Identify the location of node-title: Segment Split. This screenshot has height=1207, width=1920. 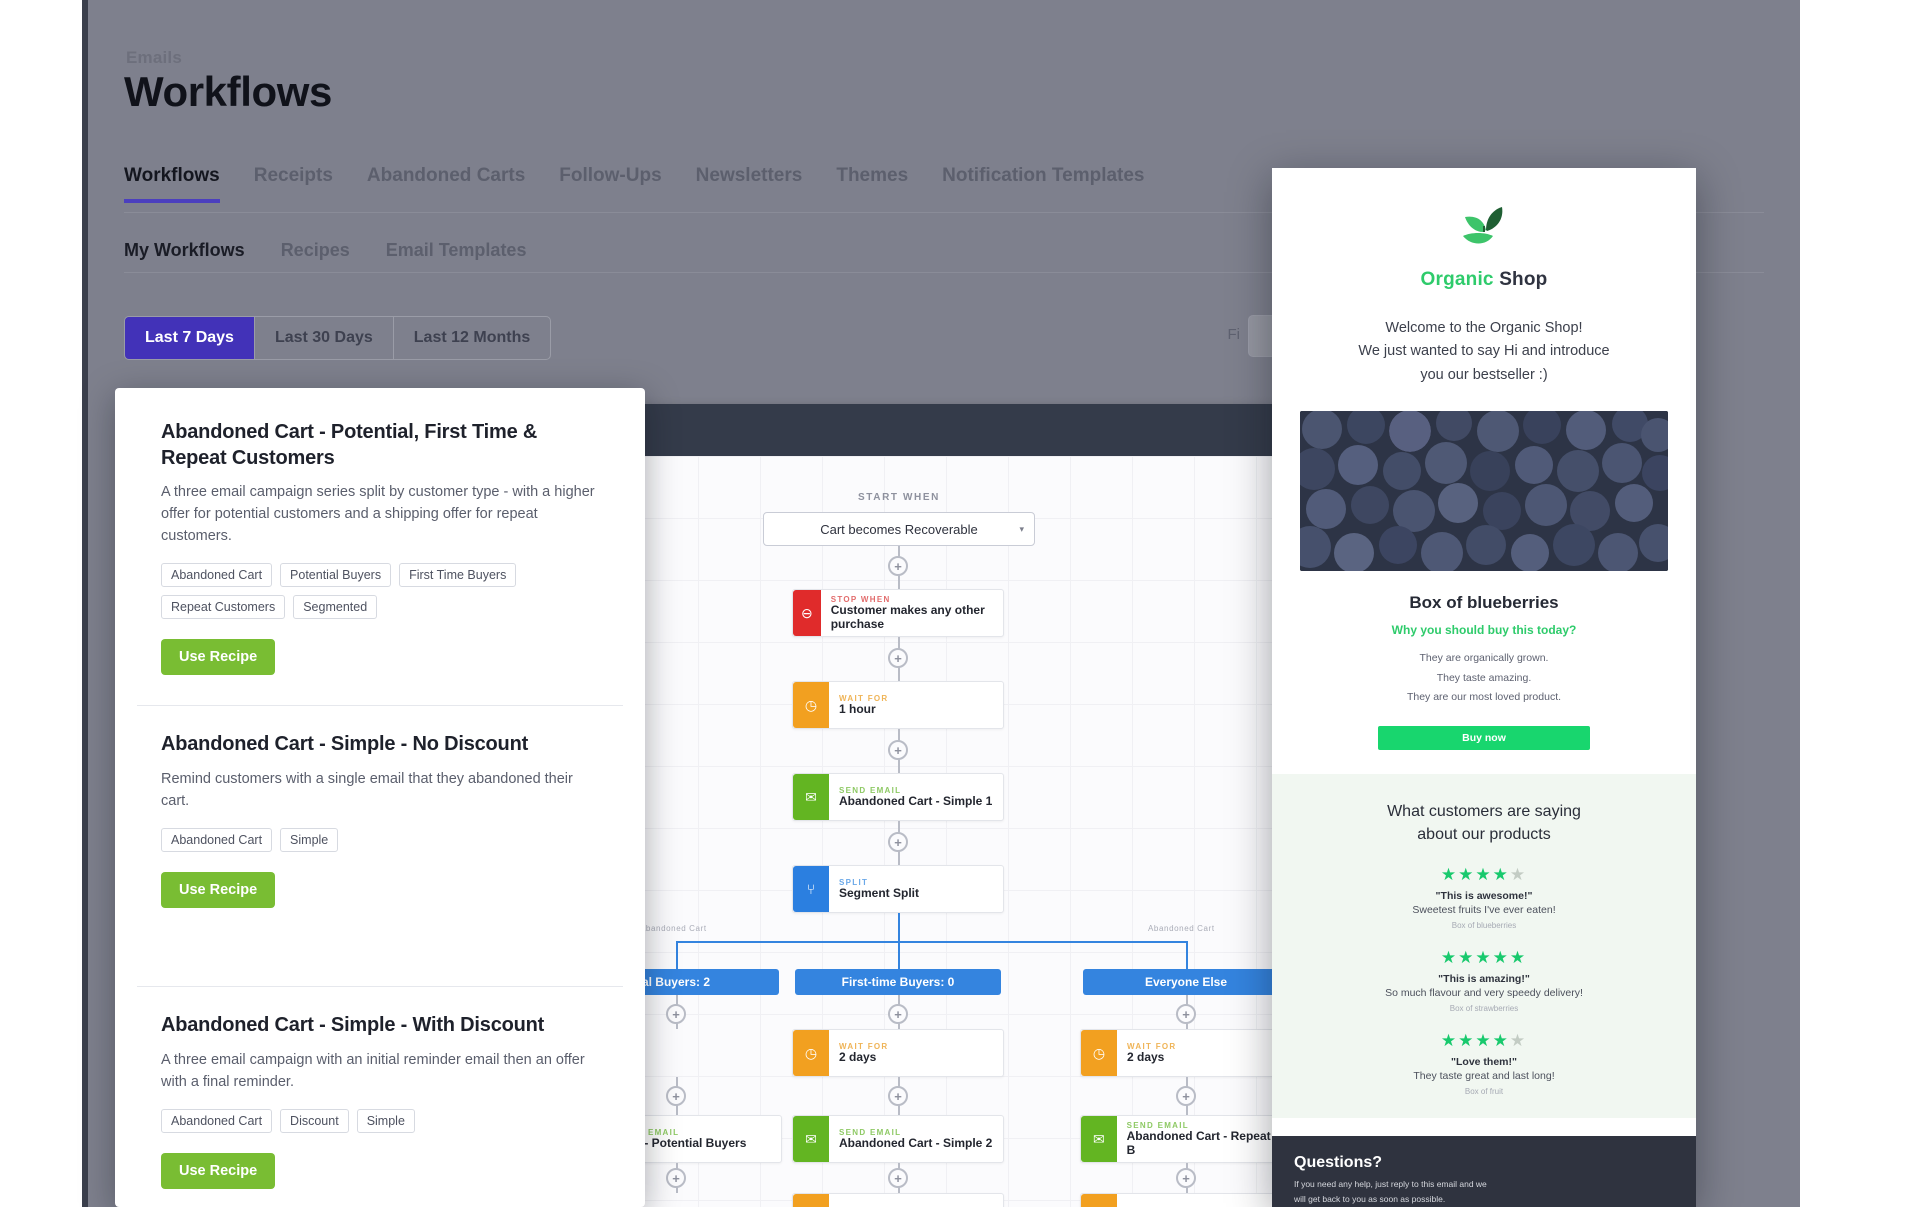
(879, 892).